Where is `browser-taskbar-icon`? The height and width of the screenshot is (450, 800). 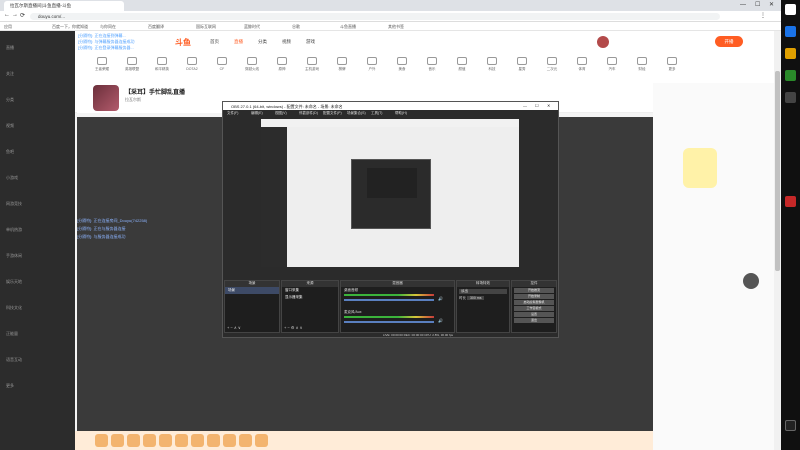
browser-taskbar-icon is located at coordinates (790, 31).